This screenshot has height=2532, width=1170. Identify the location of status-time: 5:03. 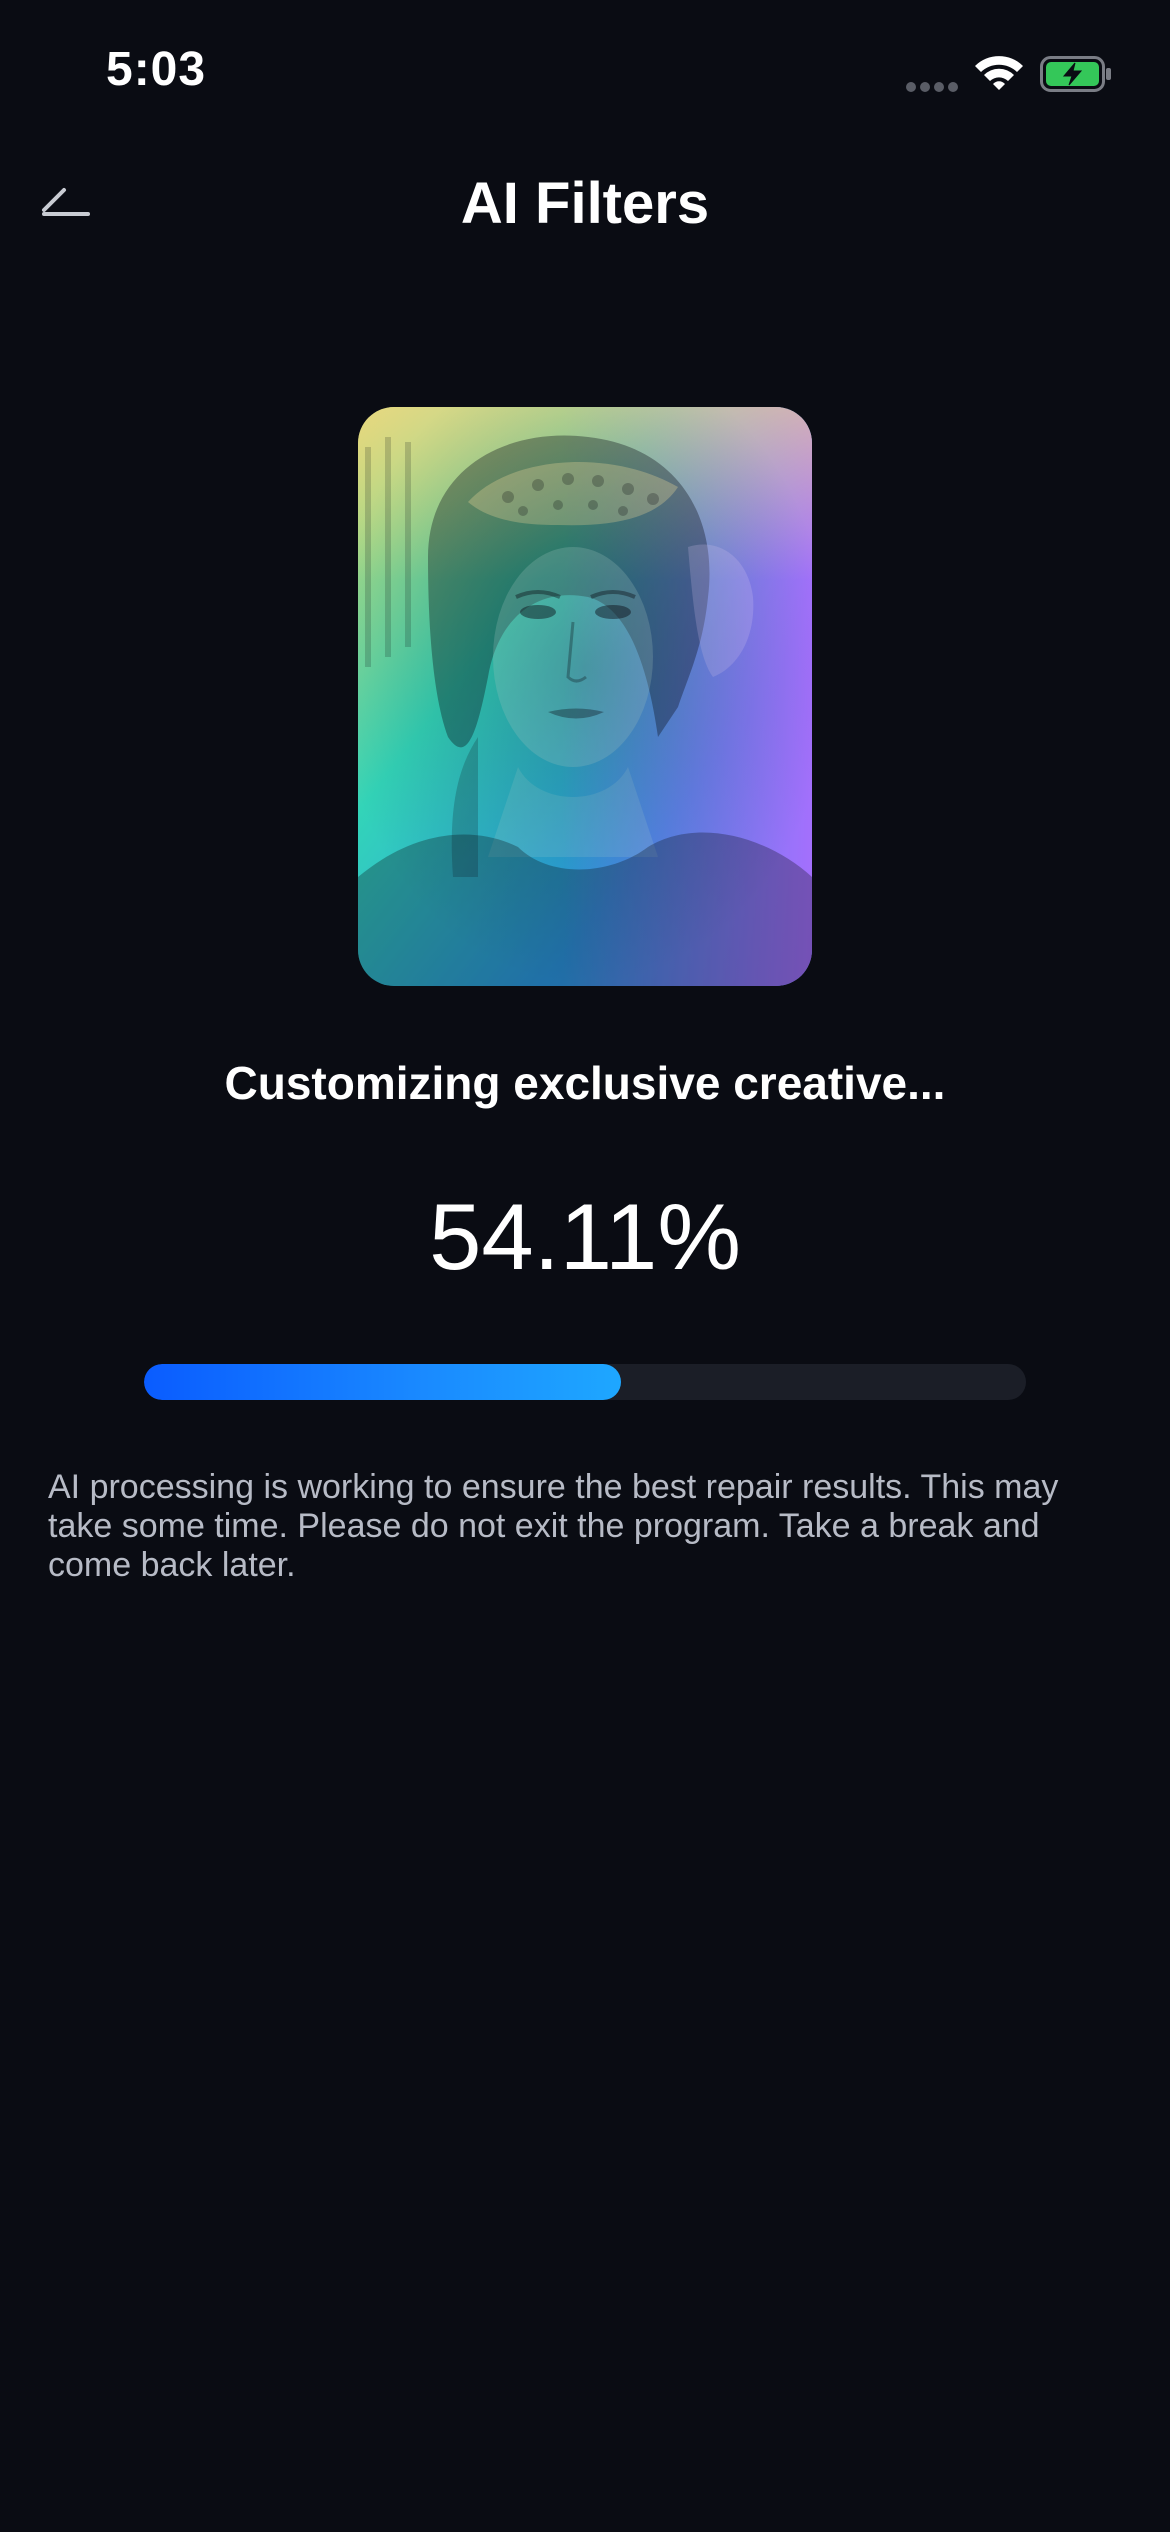
(156, 69).